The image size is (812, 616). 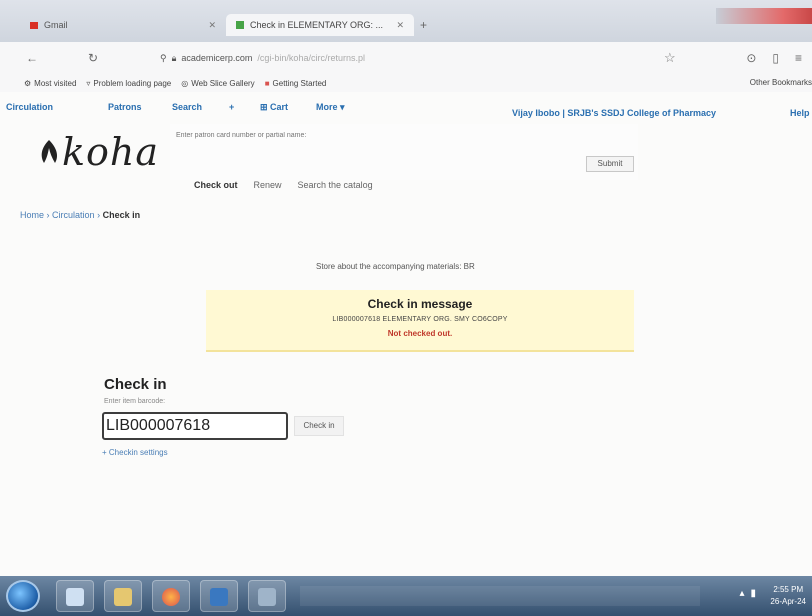 I want to click on pocket-icon: ⊙, so click(x=751, y=58).